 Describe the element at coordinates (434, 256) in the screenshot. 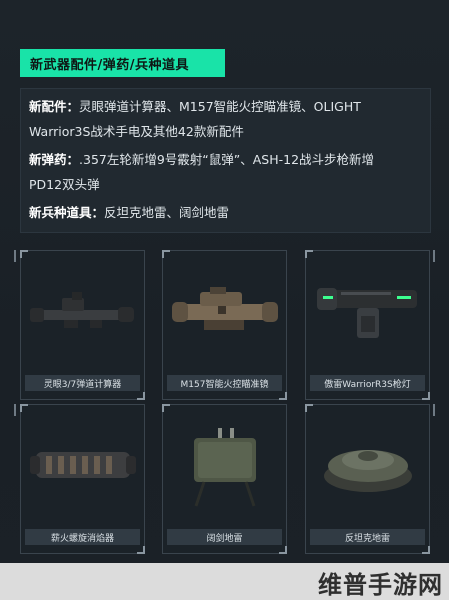

I see `edge-mark-right` at that location.